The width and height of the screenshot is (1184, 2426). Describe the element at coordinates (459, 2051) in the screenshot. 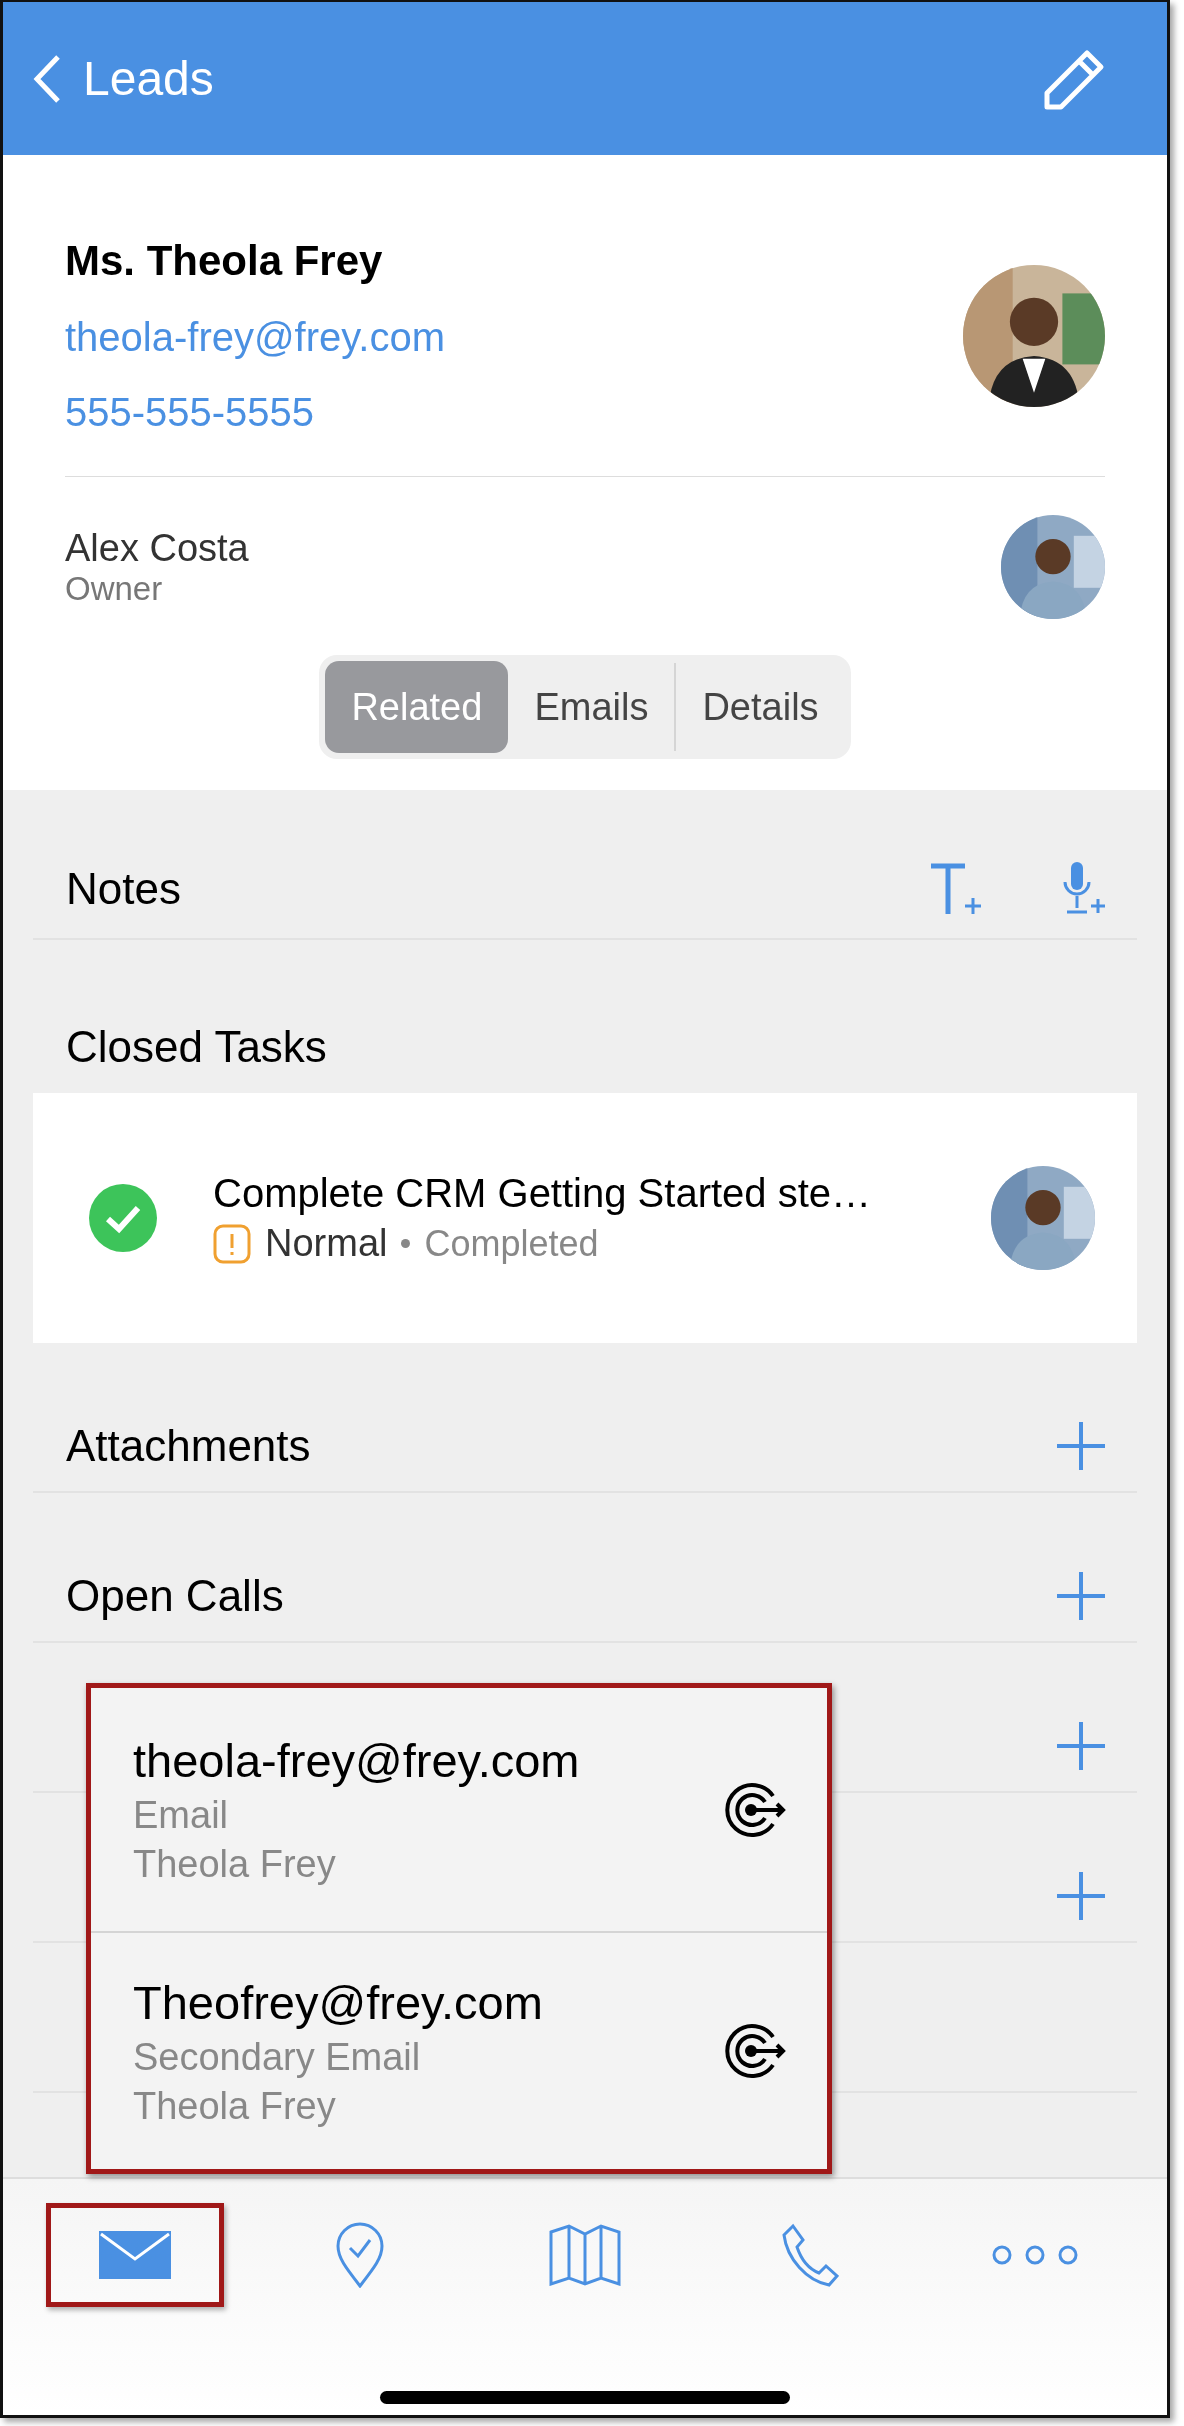

I see `email-option: Theofrey@frey.com Secondary Email Theola Frey` at that location.